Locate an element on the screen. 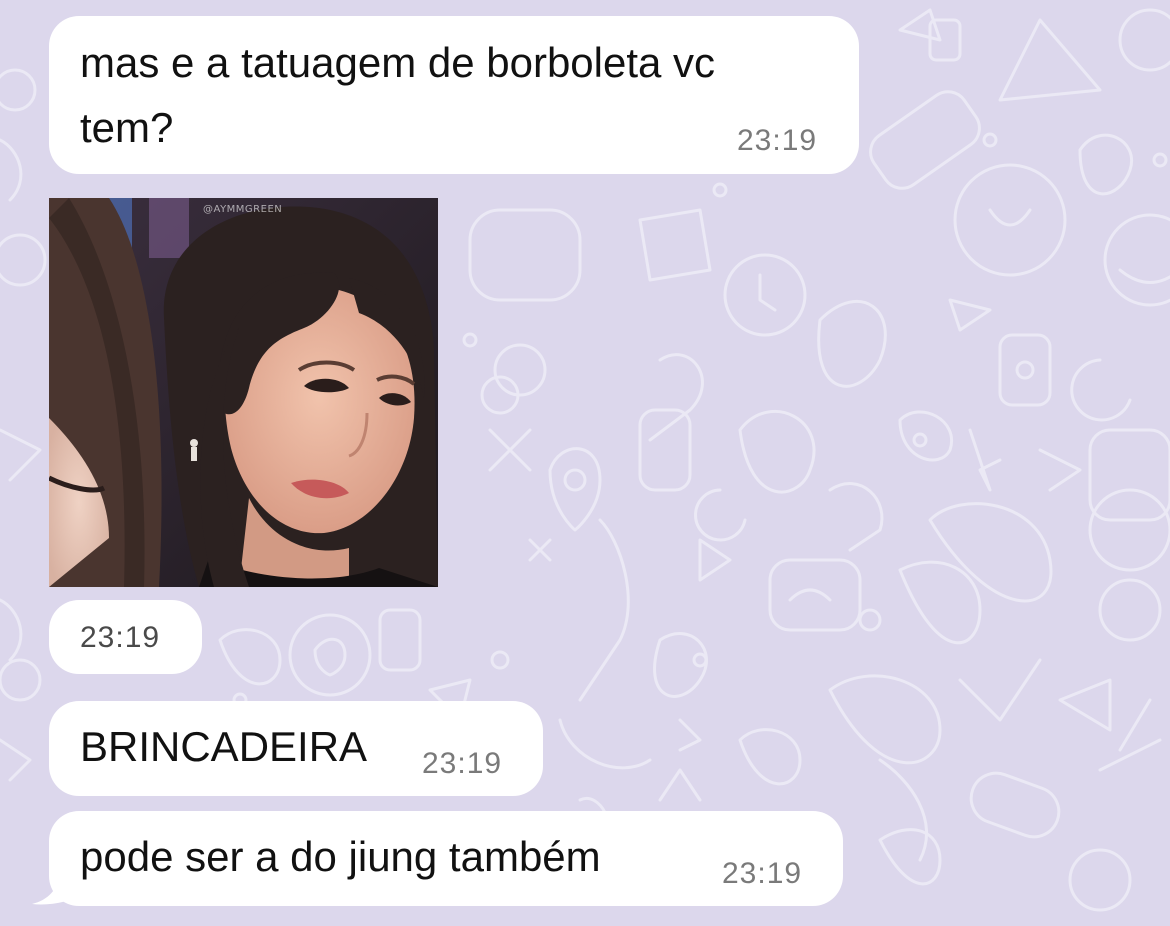 The height and width of the screenshot is (926, 1170). photo-timestamp-bubble: 23:19 is located at coordinates (125, 637).